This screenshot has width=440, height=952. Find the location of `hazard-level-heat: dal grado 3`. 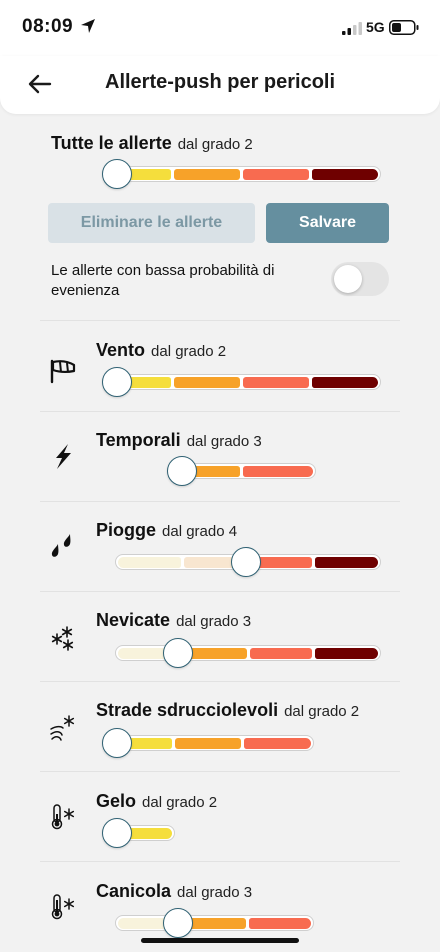

hazard-level-heat: dal grado 3 is located at coordinates (215, 892).